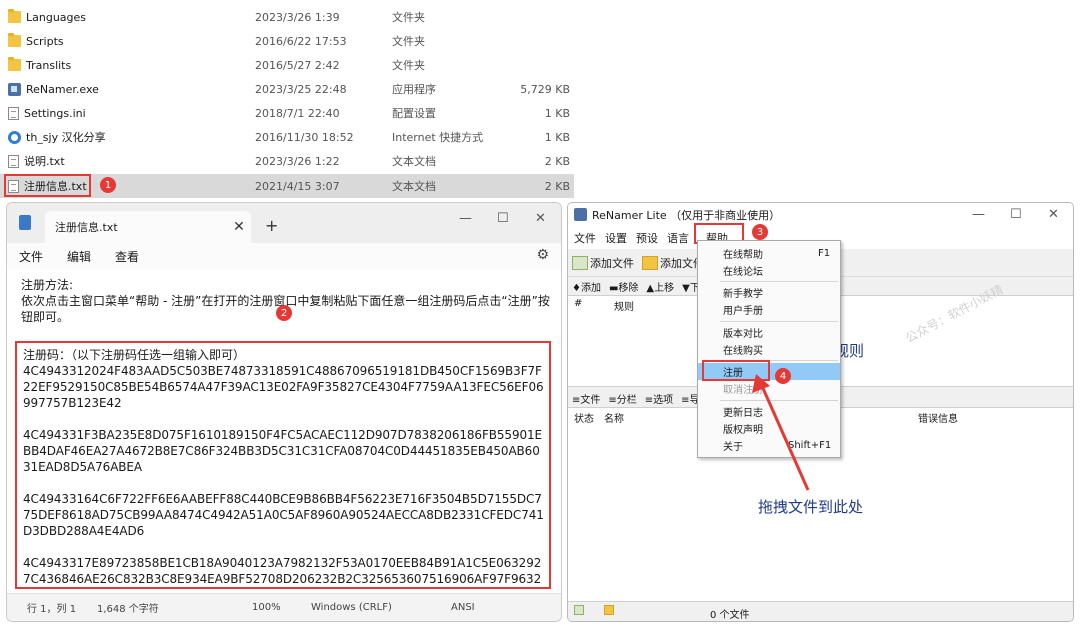 Image resolution: width=1080 pixels, height=625 pixels. Describe the element at coordinates (781, 432) in the screenshot. I see `annotation-arrow` at that location.